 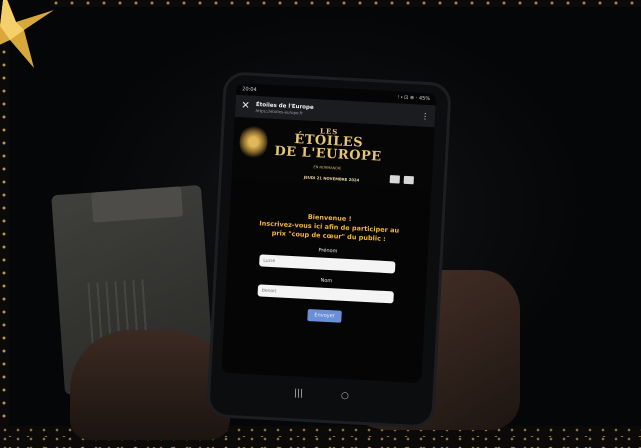 What do you see at coordinates (327, 264) in the screenshot?
I see `firstname-input` at bounding box center [327, 264].